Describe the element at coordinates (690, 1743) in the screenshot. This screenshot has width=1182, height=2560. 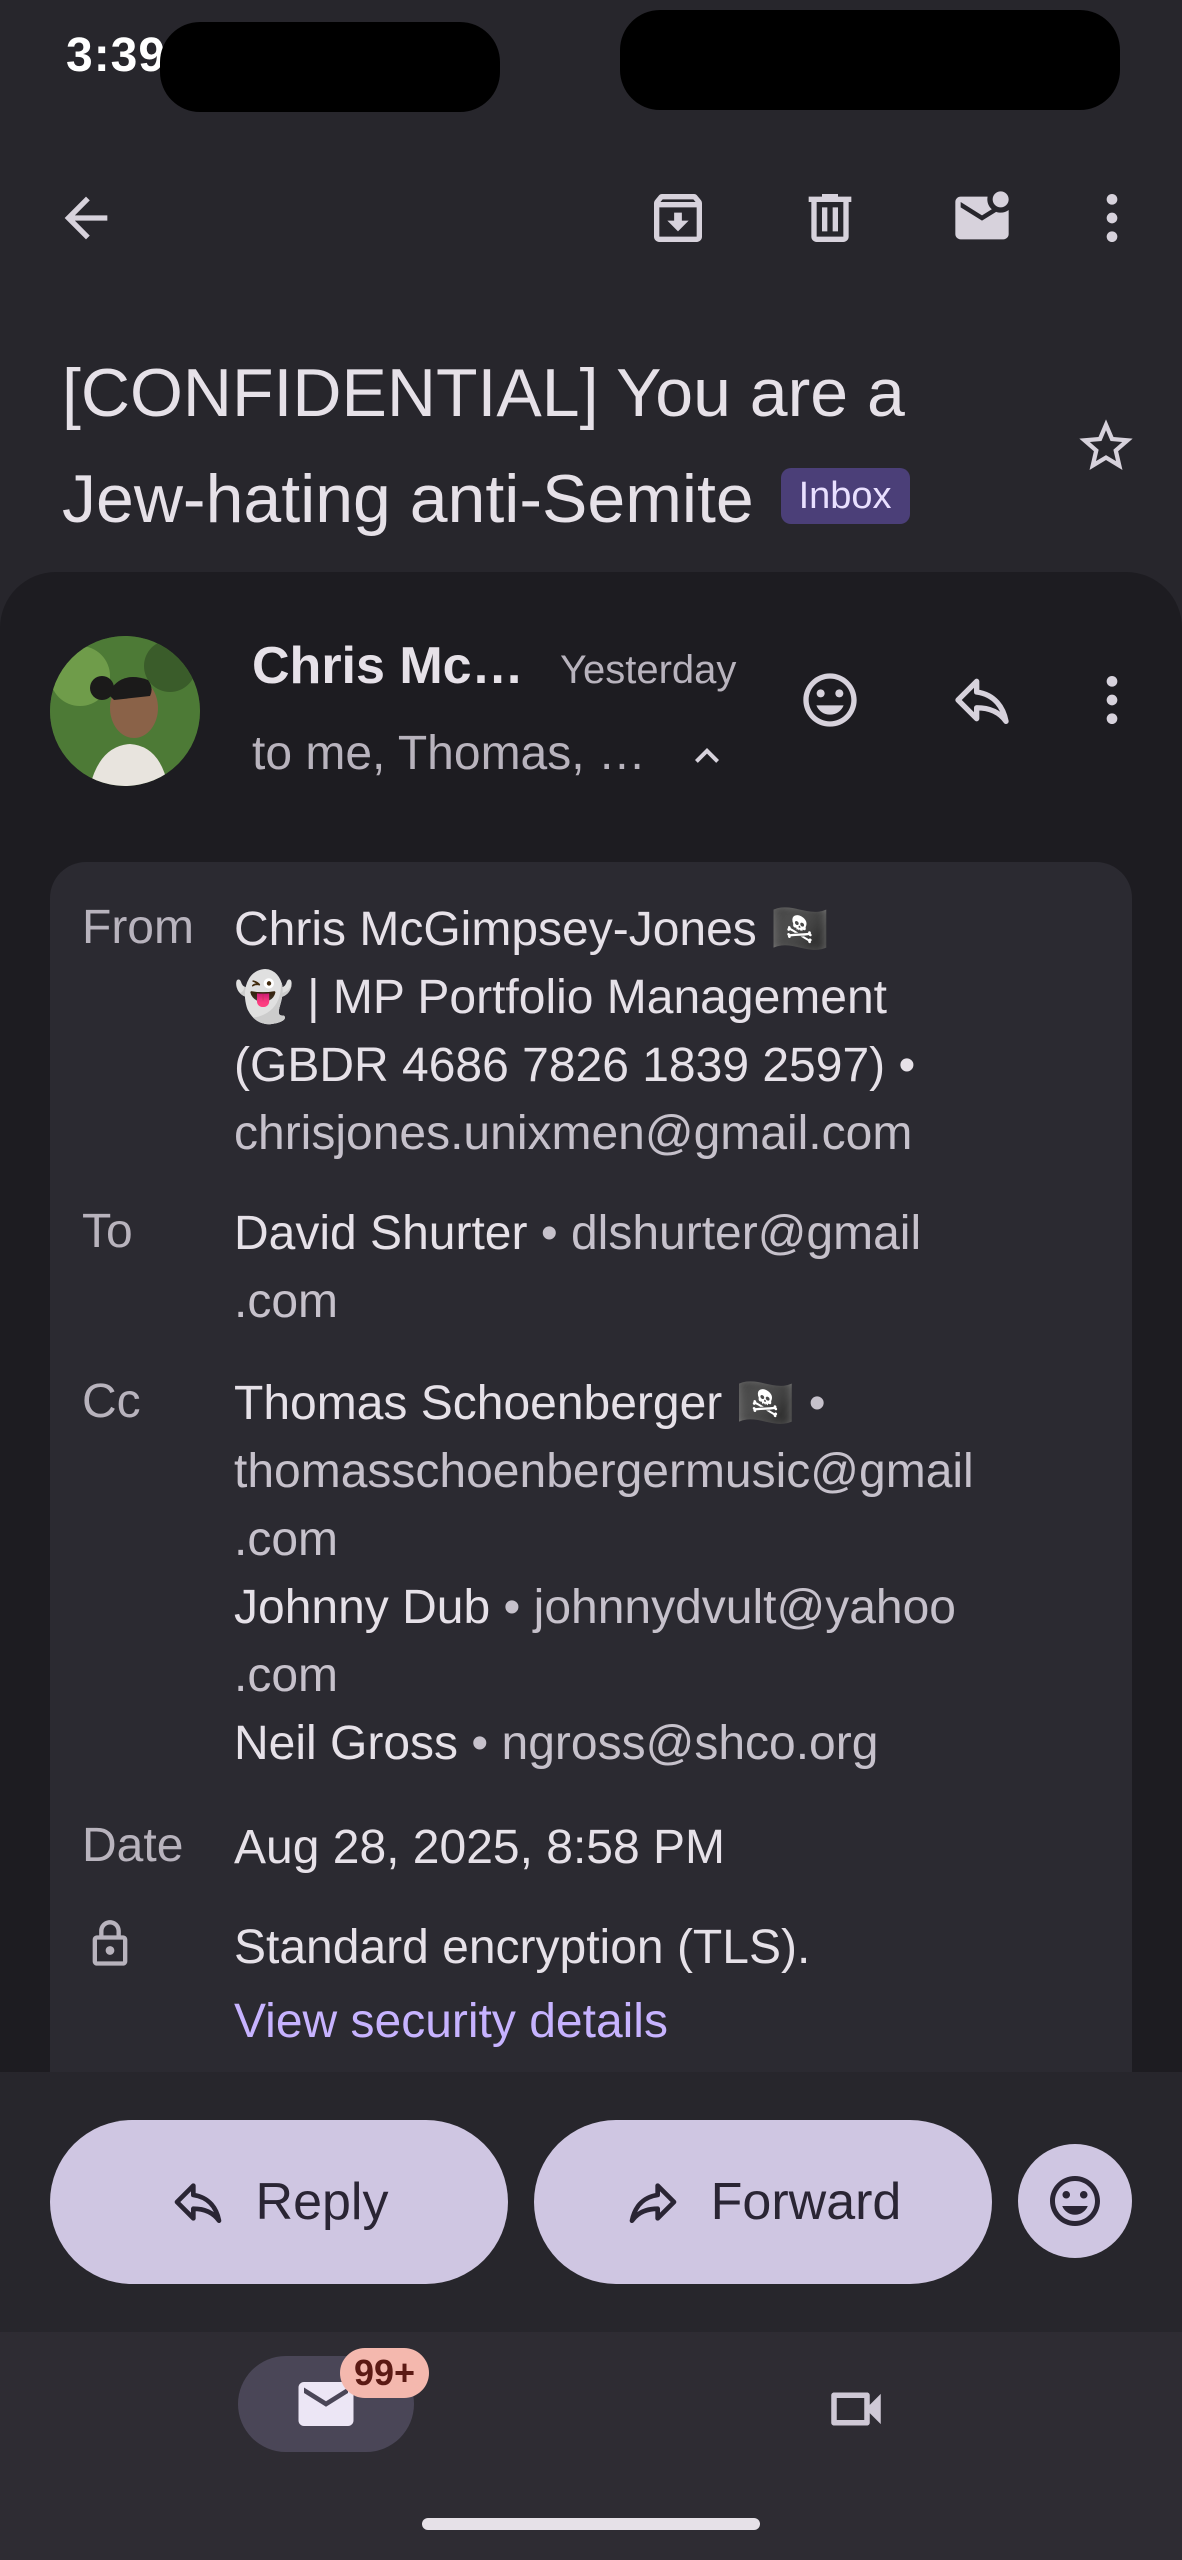
I see `cc-email: ngross@shco.org` at that location.